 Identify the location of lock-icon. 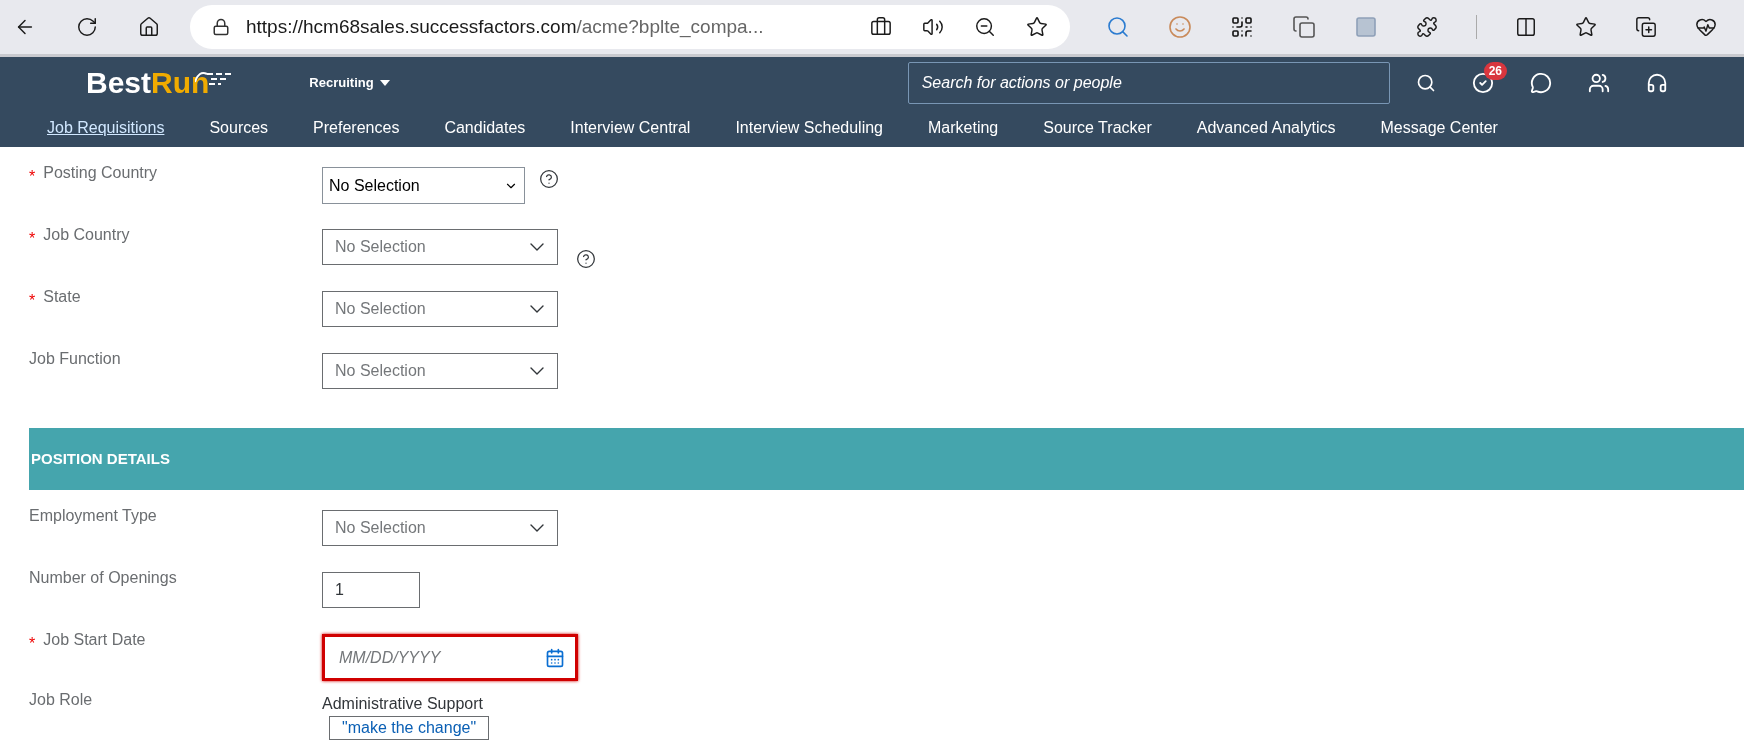
(221, 27).